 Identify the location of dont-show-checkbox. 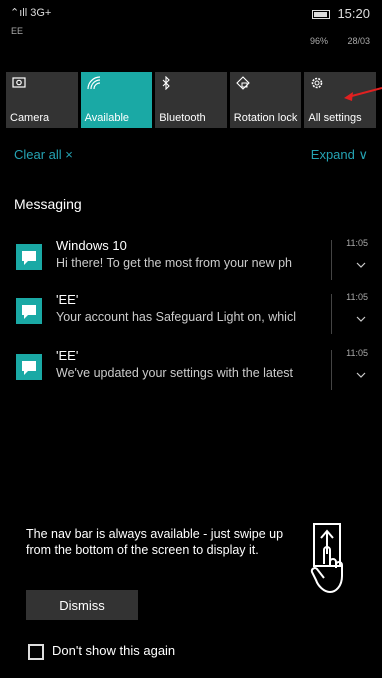
(36, 652).